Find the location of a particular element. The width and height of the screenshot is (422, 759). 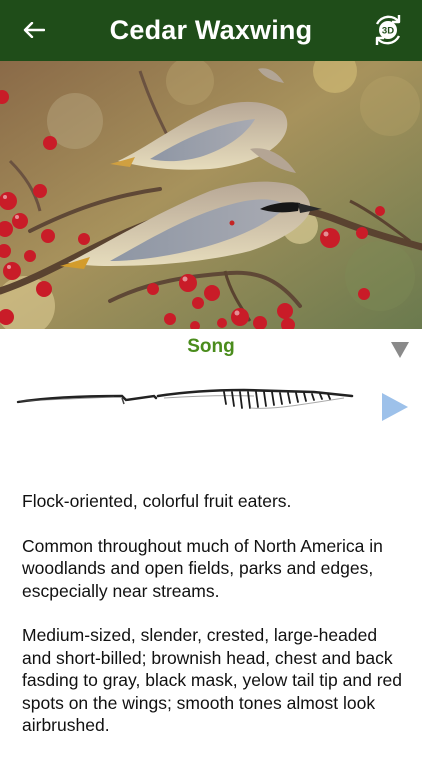

3d-view-button: 3D is located at coordinates (388, 30).